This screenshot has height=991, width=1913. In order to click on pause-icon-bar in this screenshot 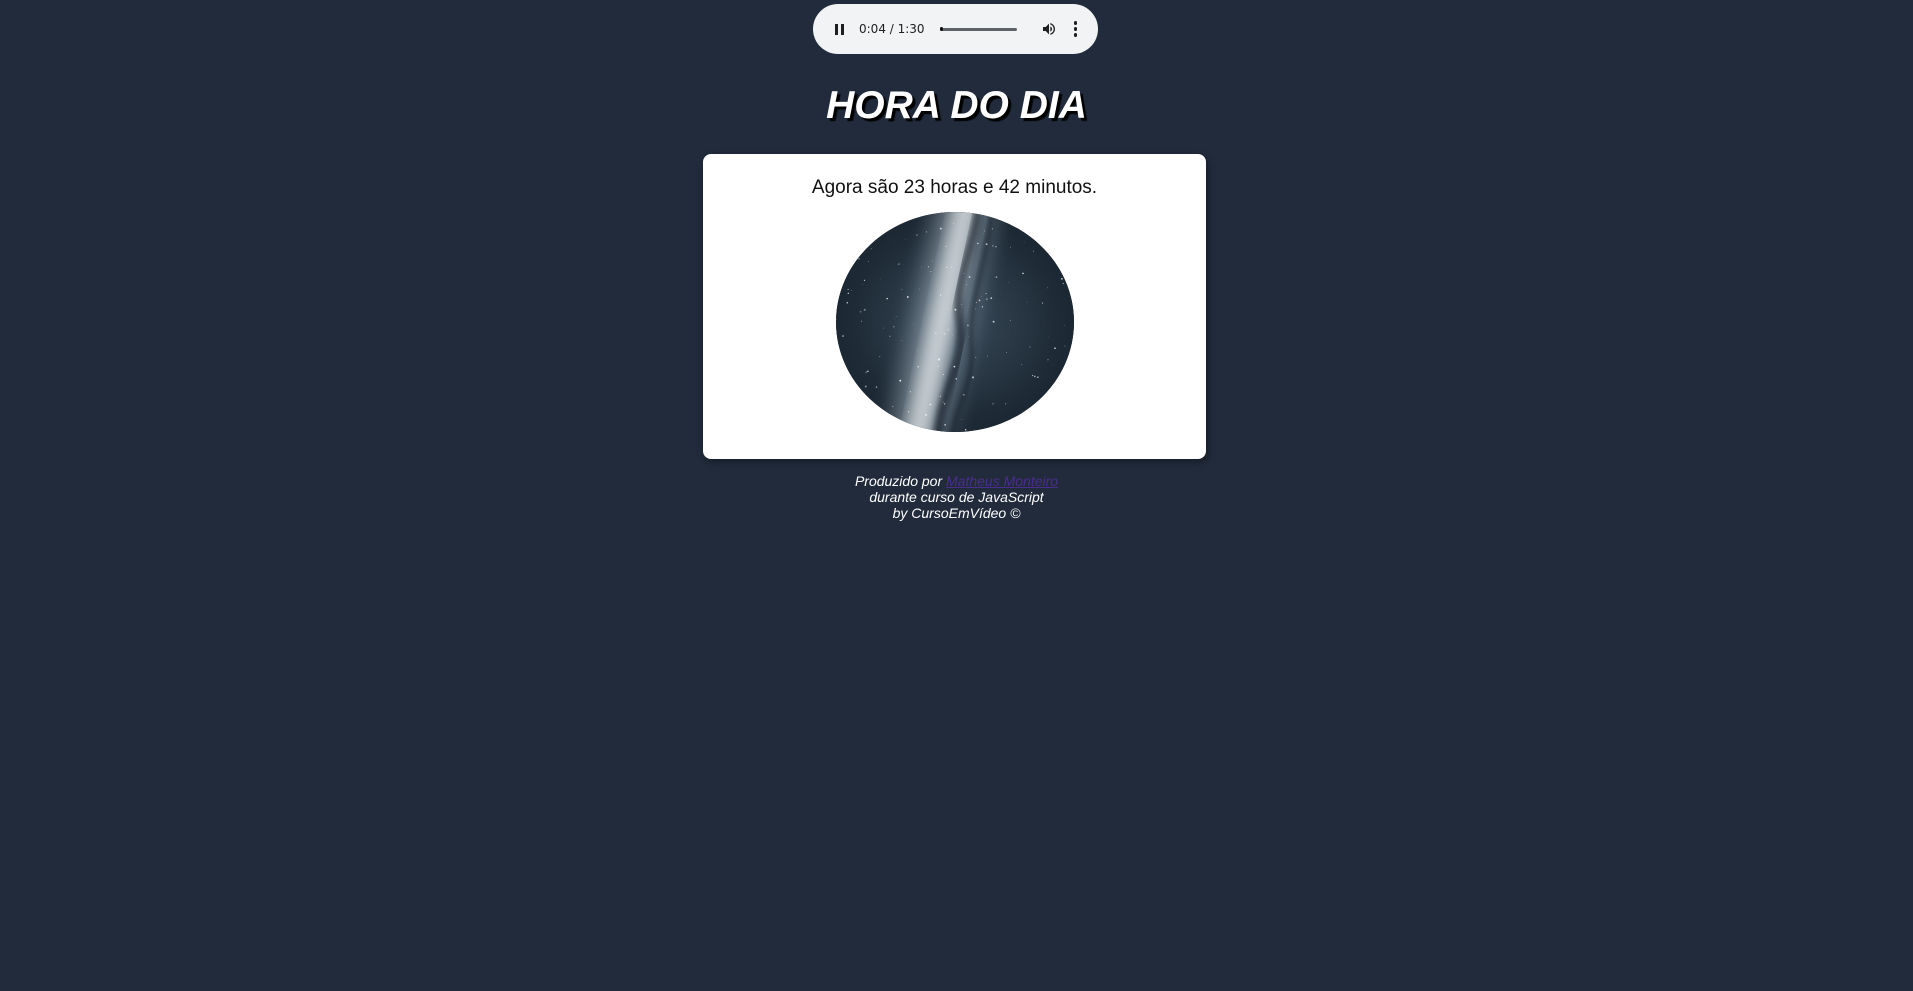, I will do `click(842, 29)`.